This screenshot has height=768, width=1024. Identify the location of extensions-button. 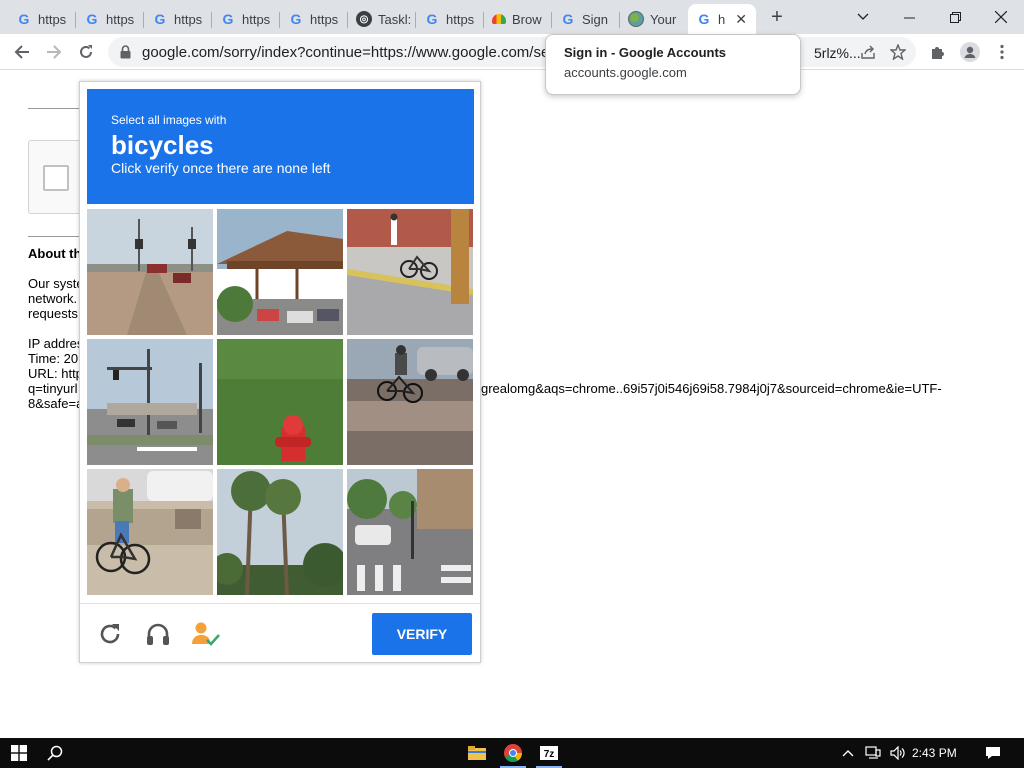
(938, 52).